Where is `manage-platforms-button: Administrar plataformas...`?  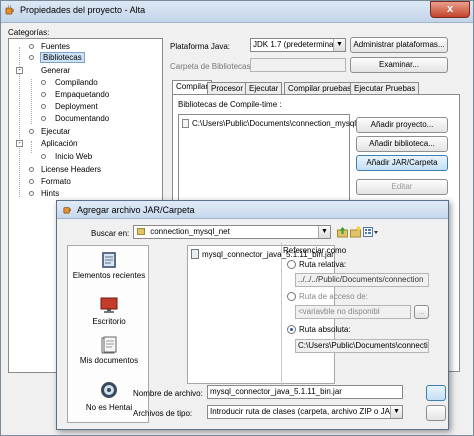 manage-platforms-button: Administrar plataformas... is located at coordinates (399, 45).